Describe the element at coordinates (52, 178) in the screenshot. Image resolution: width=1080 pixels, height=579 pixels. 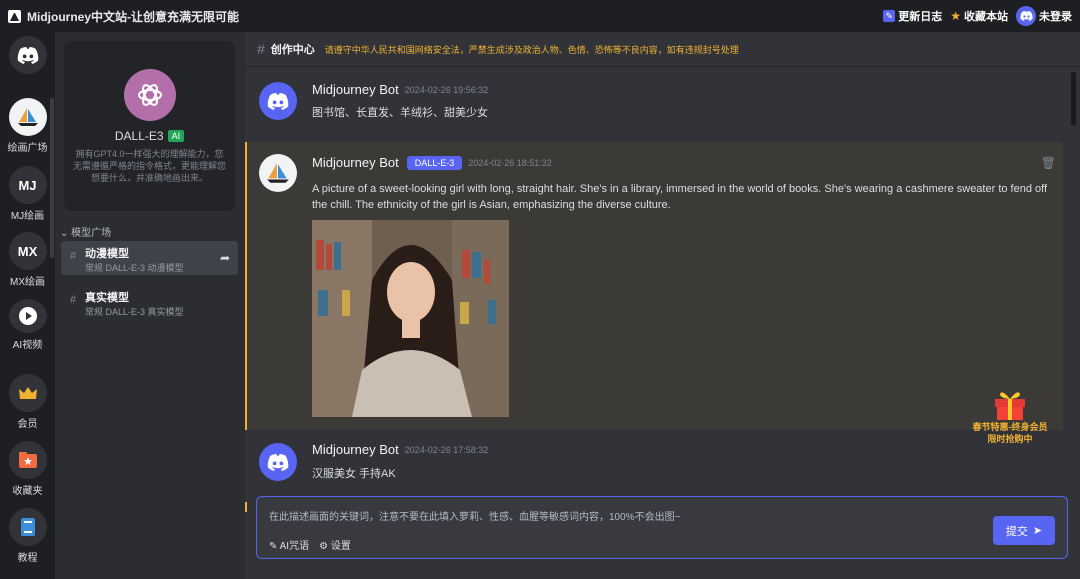
I see `rail-scrollbar` at that location.